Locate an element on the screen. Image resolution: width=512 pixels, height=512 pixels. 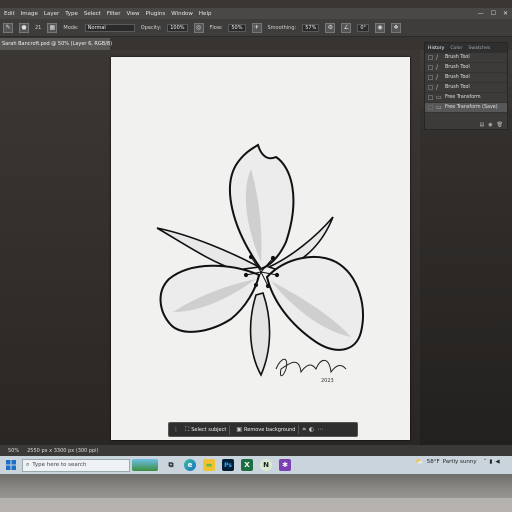
desk-edge is located at coordinates (256, 505).